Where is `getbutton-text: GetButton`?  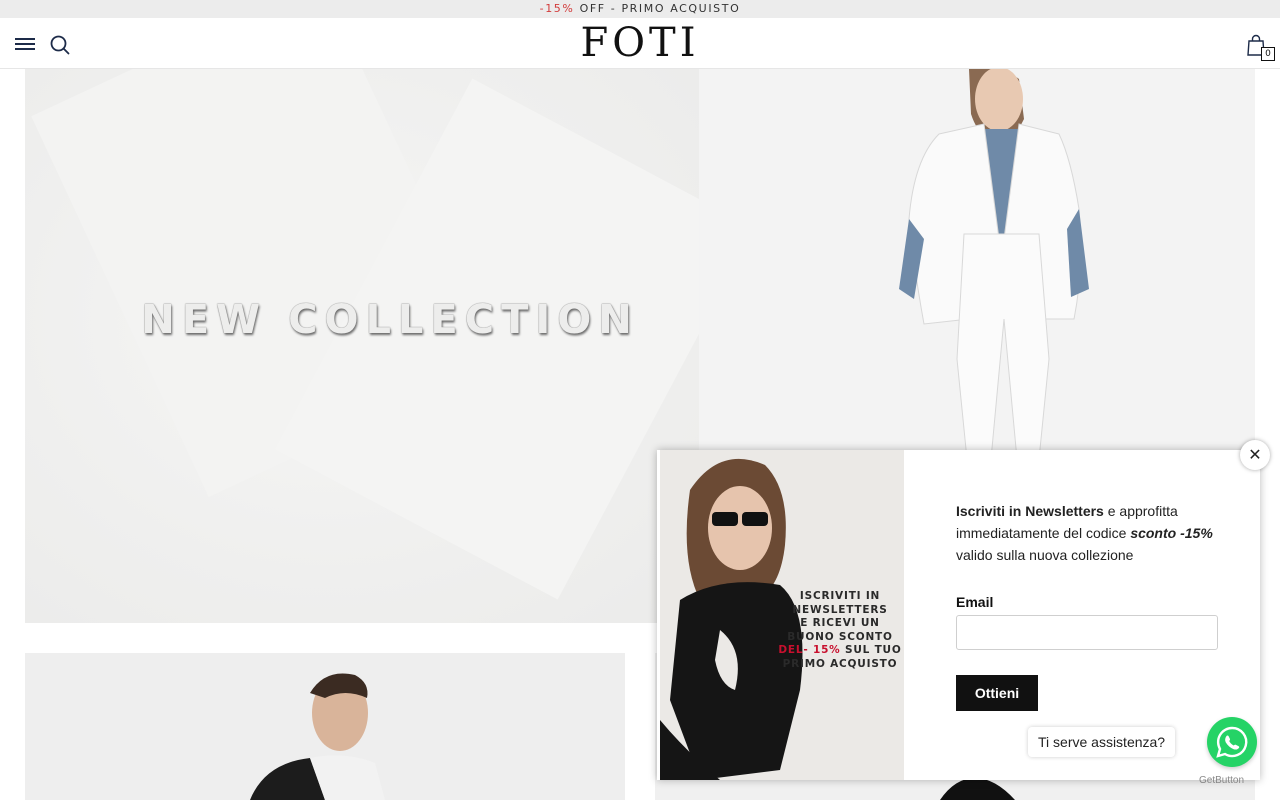
getbutton-text: GetButton is located at coordinates (1222, 780).